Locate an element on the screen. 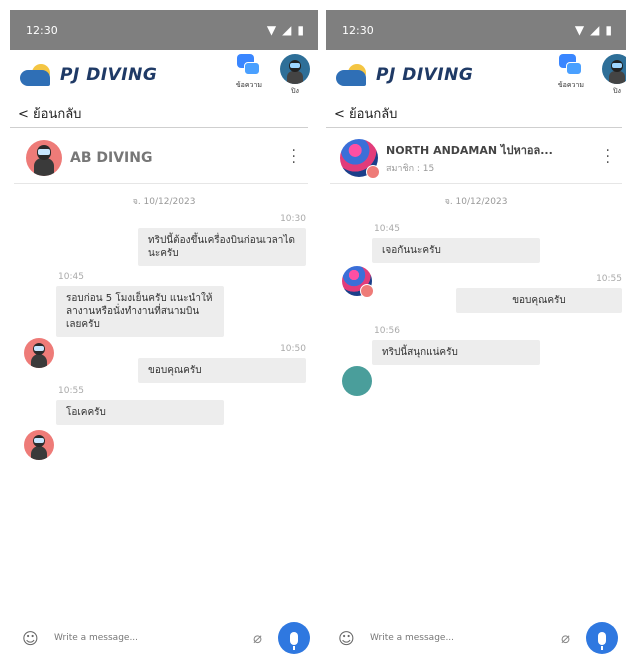 The width and height of the screenshot is (626, 666). message-bubble-incoming: เจอกันนะครับ is located at coordinates (456, 250).